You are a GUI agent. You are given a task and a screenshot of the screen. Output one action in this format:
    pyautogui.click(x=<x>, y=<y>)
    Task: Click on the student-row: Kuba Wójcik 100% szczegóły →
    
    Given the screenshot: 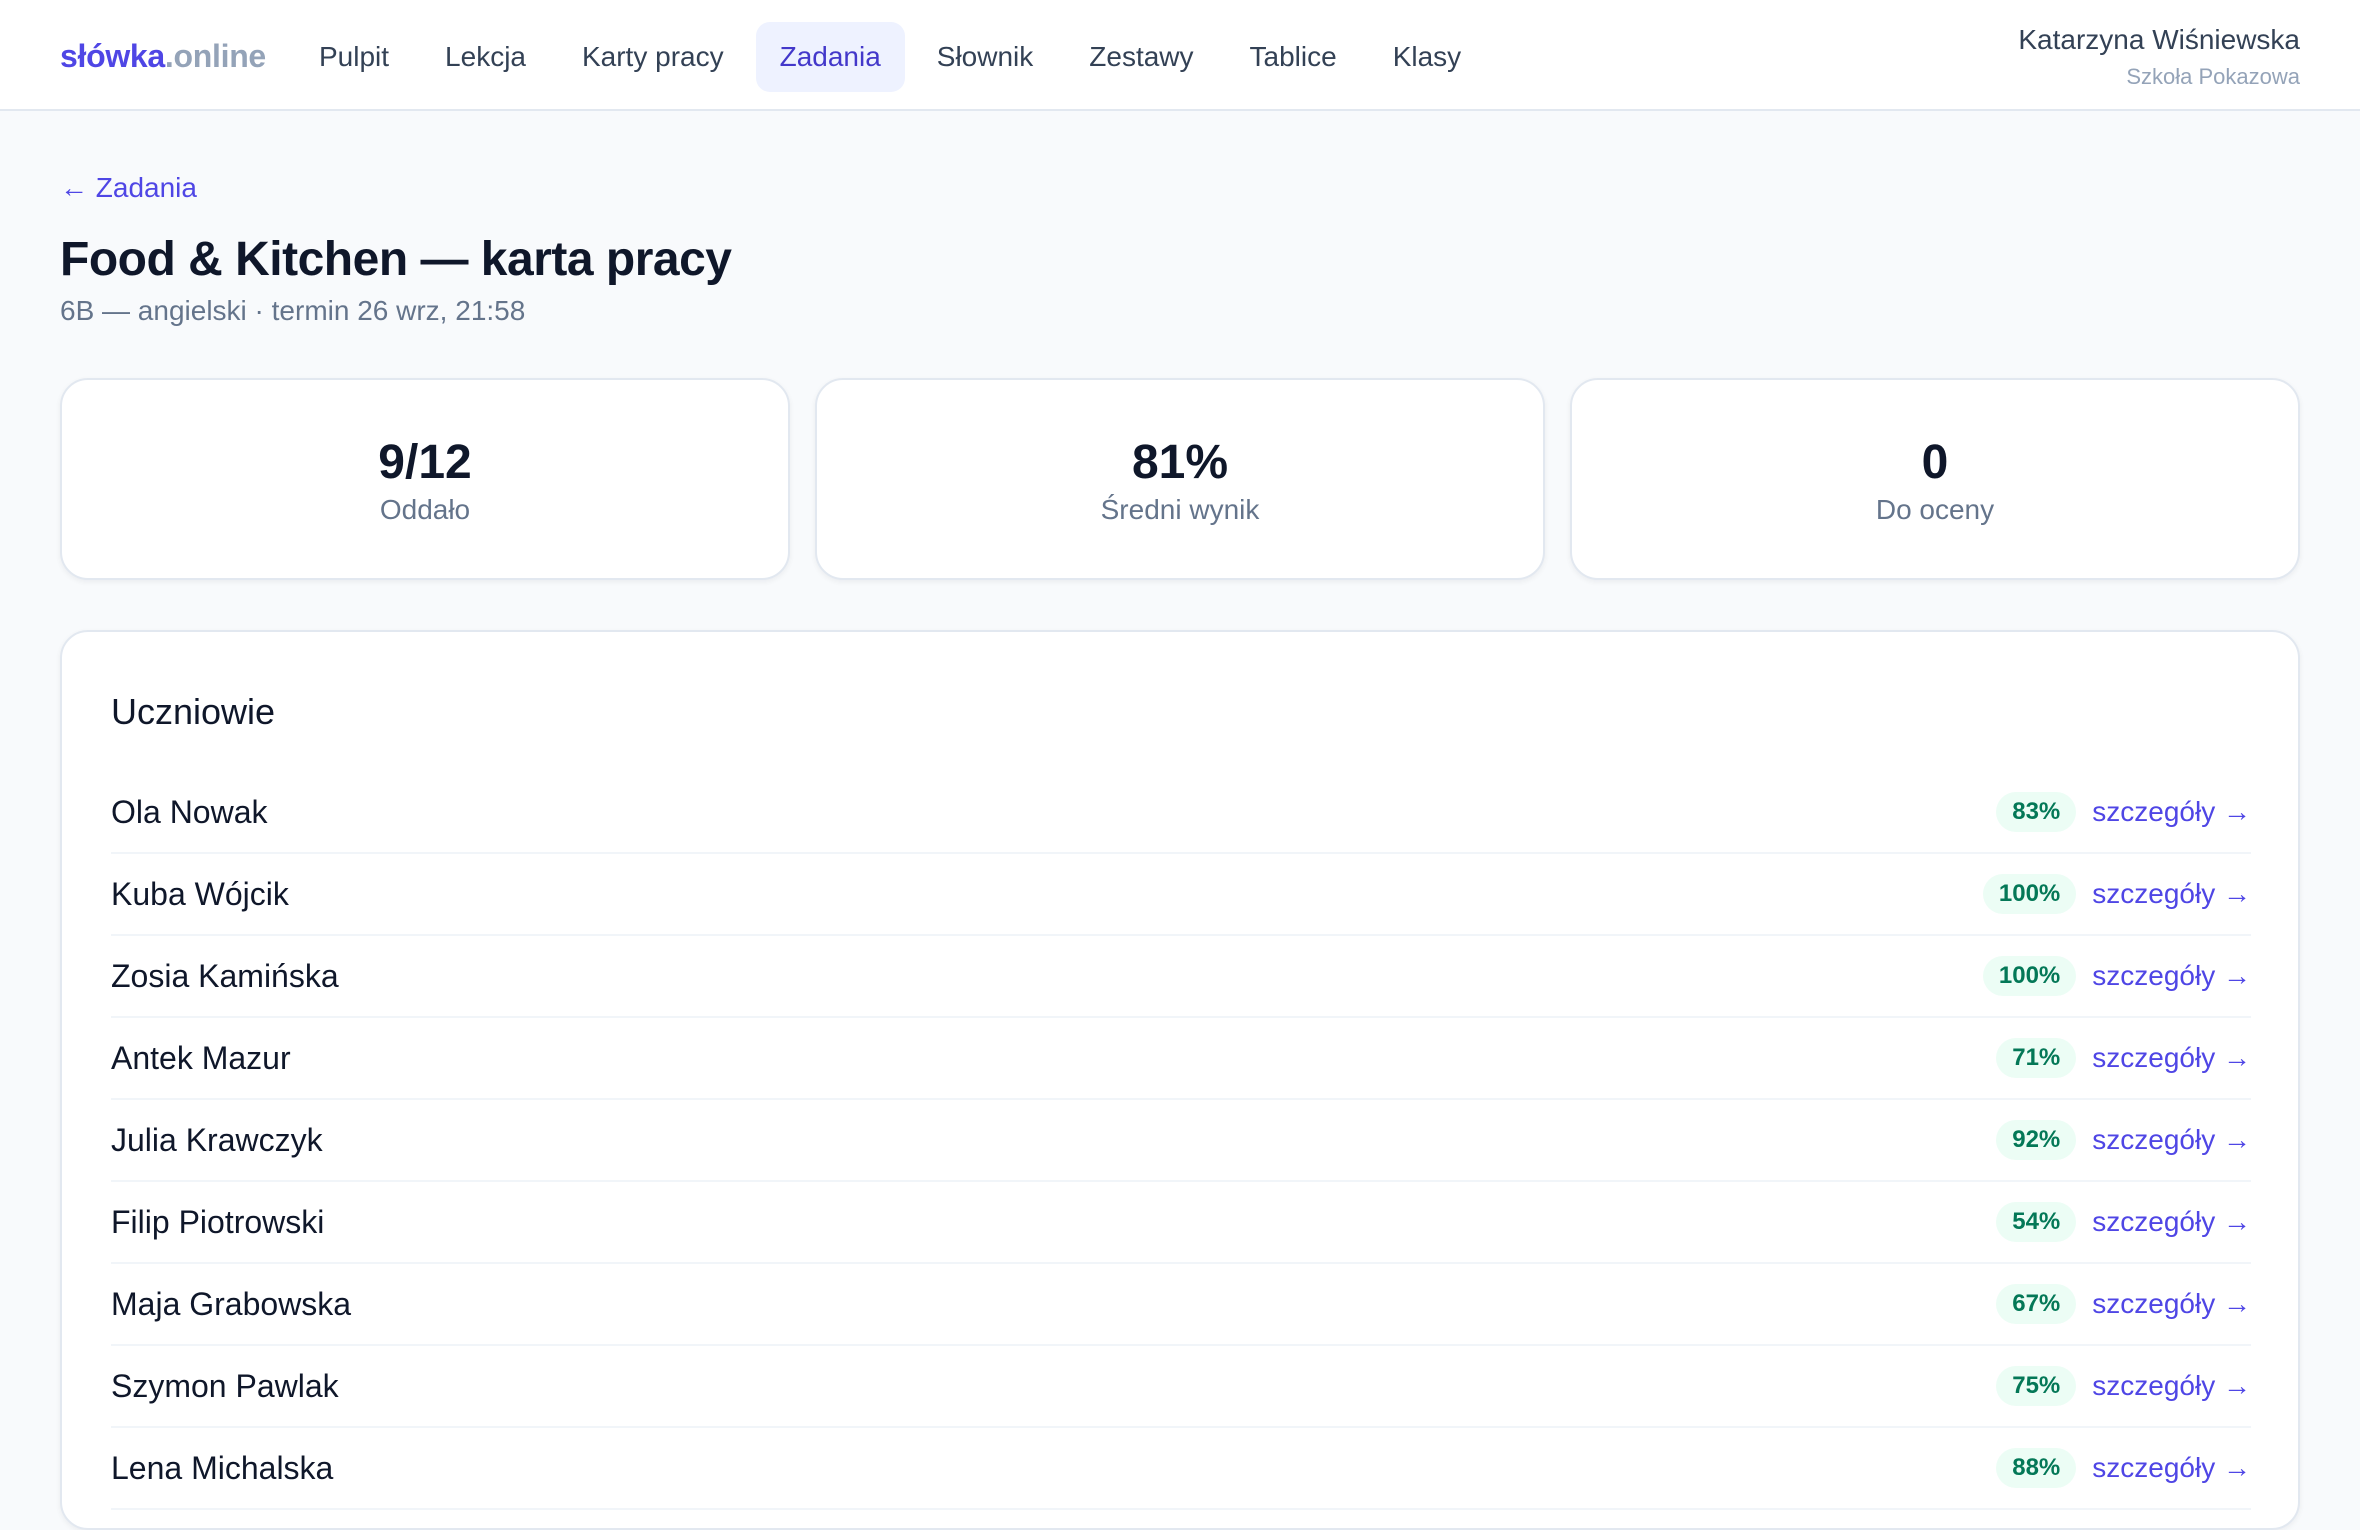 What is the action you would take?
    pyautogui.click(x=1181, y=895)
    